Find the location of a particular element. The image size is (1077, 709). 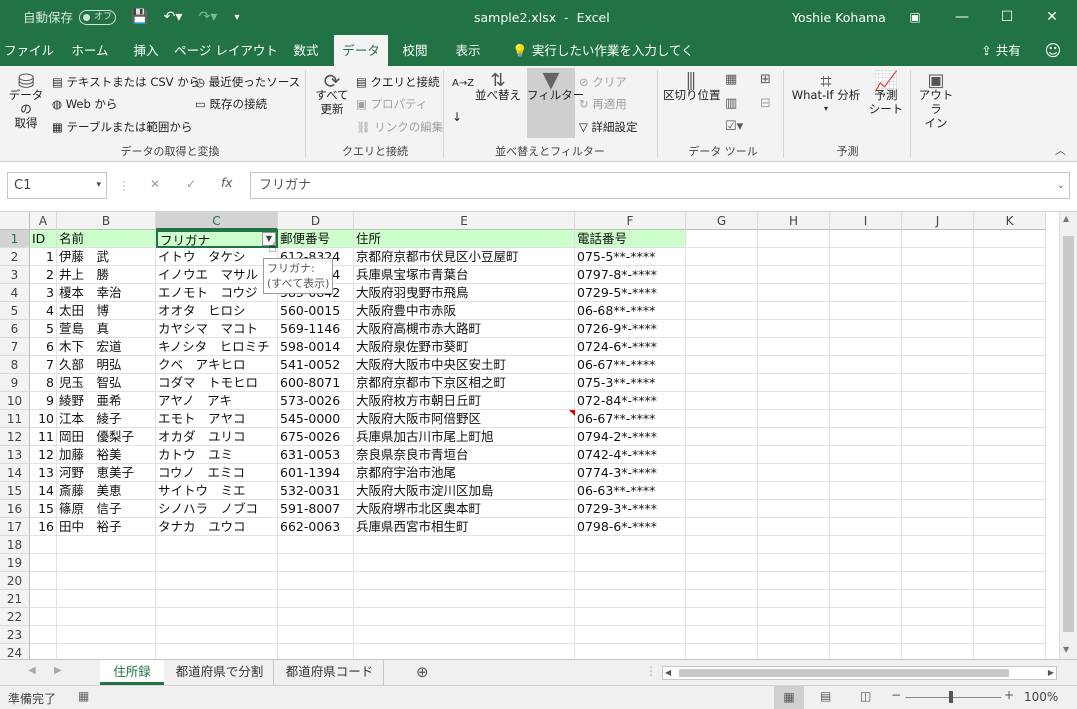

table-cell: 綾野 亜希 is located at coordinates (106, 401).